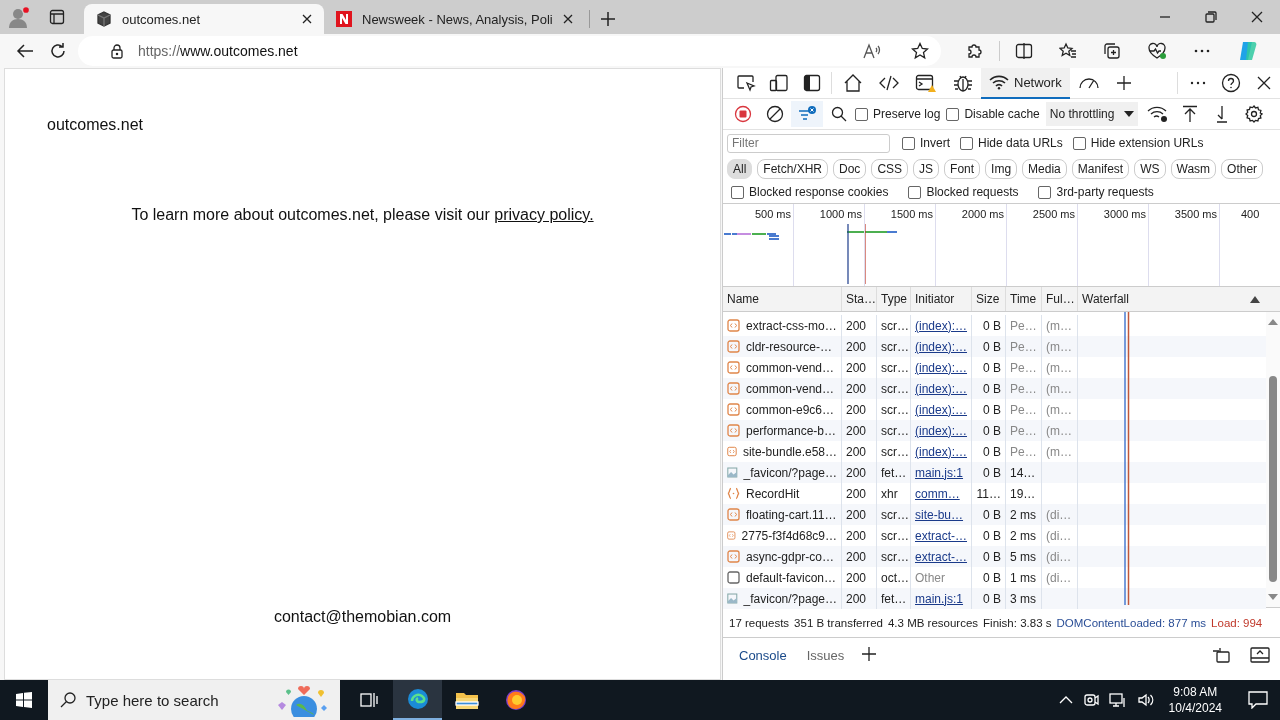 This screenshot has width=1280, height=720. Describe the element at coordinates (1092, 114) in the screenshot. I see `throttling-dropdown: No throttling` at that location.